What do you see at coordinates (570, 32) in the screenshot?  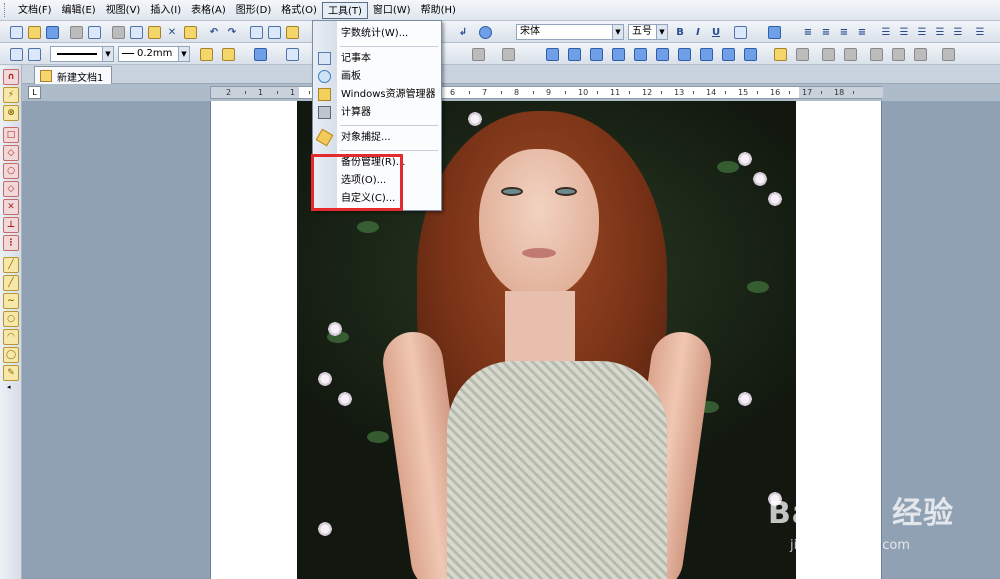 I see `font-name-select: 宋体 ▼` at bounding box center [570, 32].